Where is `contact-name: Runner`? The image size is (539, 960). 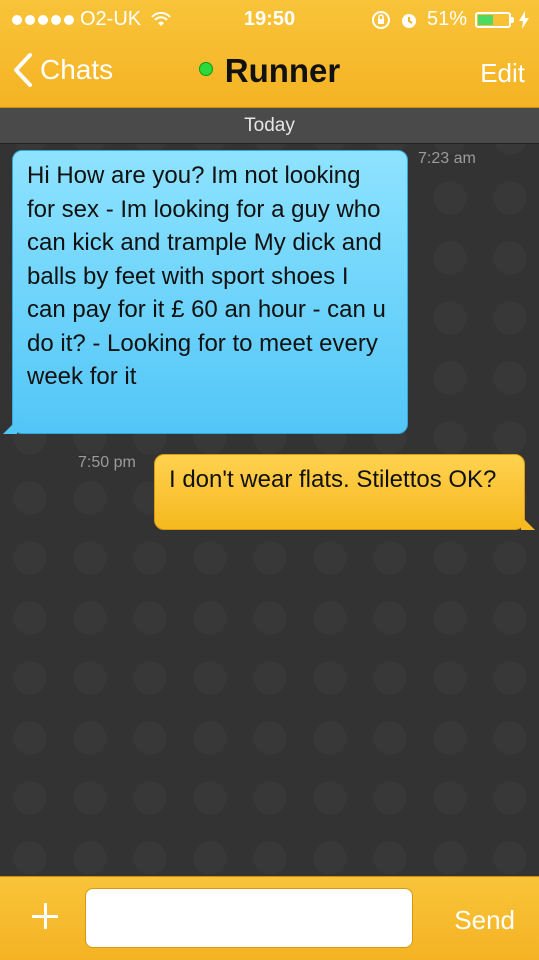 contact-name: Runner is located at coordinates (282, 70).